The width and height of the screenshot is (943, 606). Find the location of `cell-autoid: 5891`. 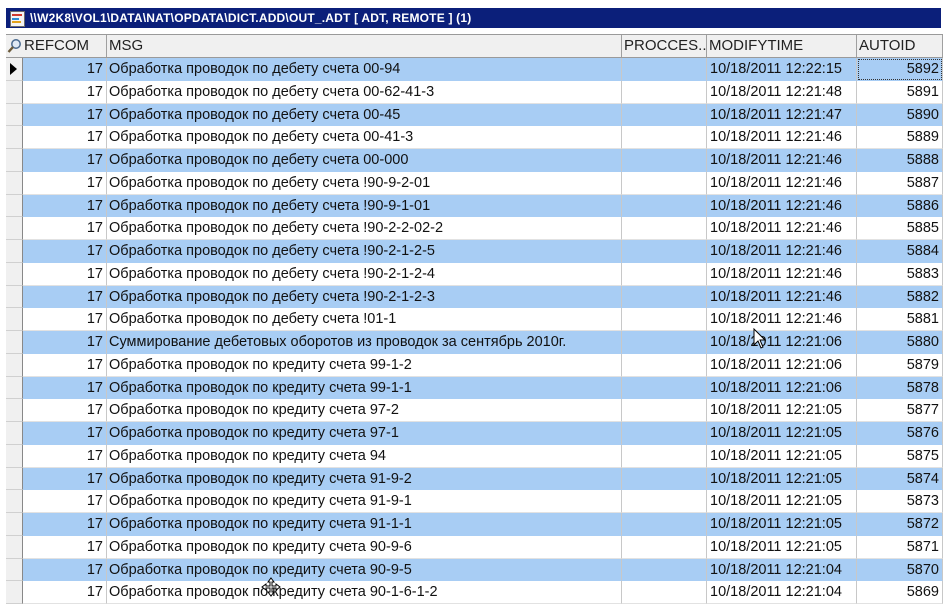

cell-autoid: 5891 is located at coordinates (900, 92).